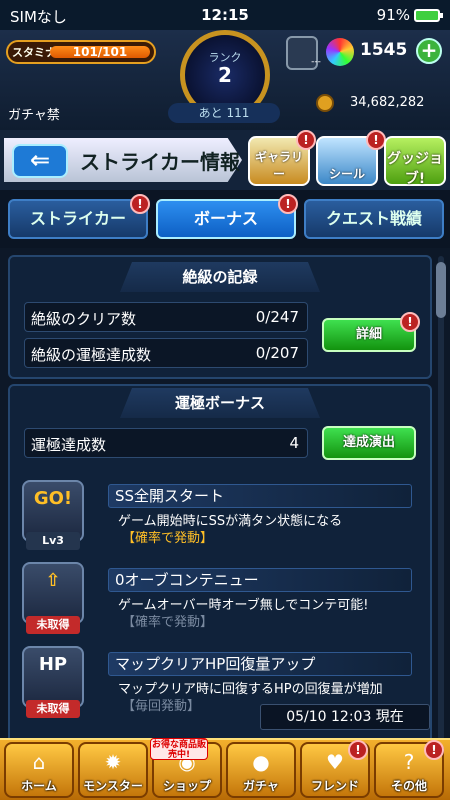 This screenshot has height=800, width=450. Describe the element at coordinates (84, 319) in the screenshot. I see `record-row-label: 絶級のクリア数` at that location.